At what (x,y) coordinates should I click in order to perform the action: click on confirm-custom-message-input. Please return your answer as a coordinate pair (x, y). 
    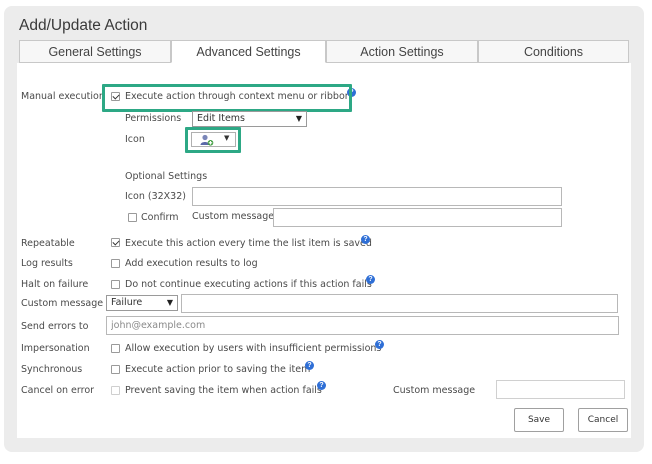
    Looking at the image, I should click on (417, 217).